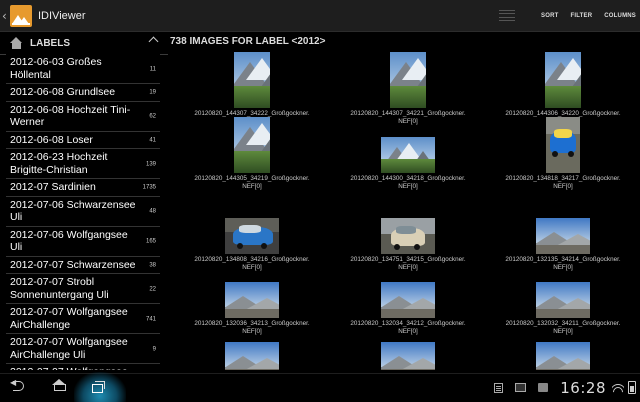 Image resolution: width=640 pixels, height=402 pixels. I want to click on app-logo-icon, so click(21, 15).